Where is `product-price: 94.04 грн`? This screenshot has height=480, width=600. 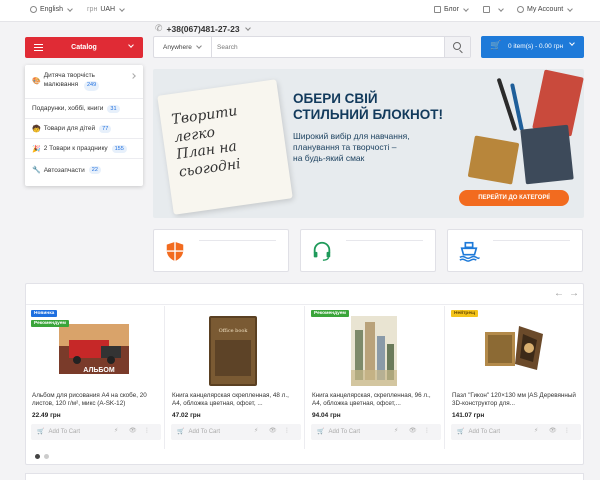
product-price: 94.04 грн is located at coordinates (326, 415).